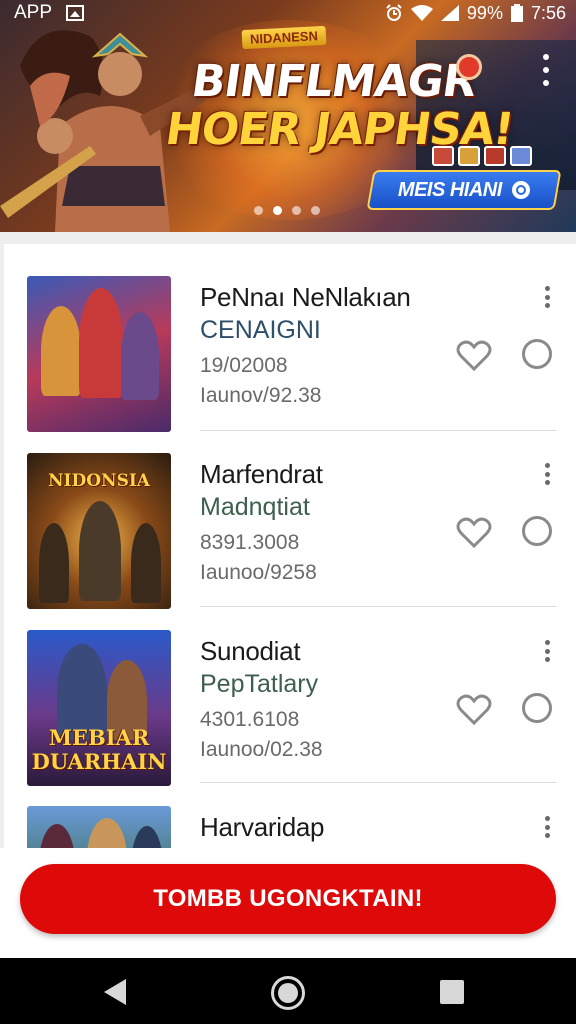 Image resolution: width=576 pixels, height=1024 pixels. Describe the element at coordinates (261, 474) in the screenshot. I see `item-title: Marfendrat` at that location.